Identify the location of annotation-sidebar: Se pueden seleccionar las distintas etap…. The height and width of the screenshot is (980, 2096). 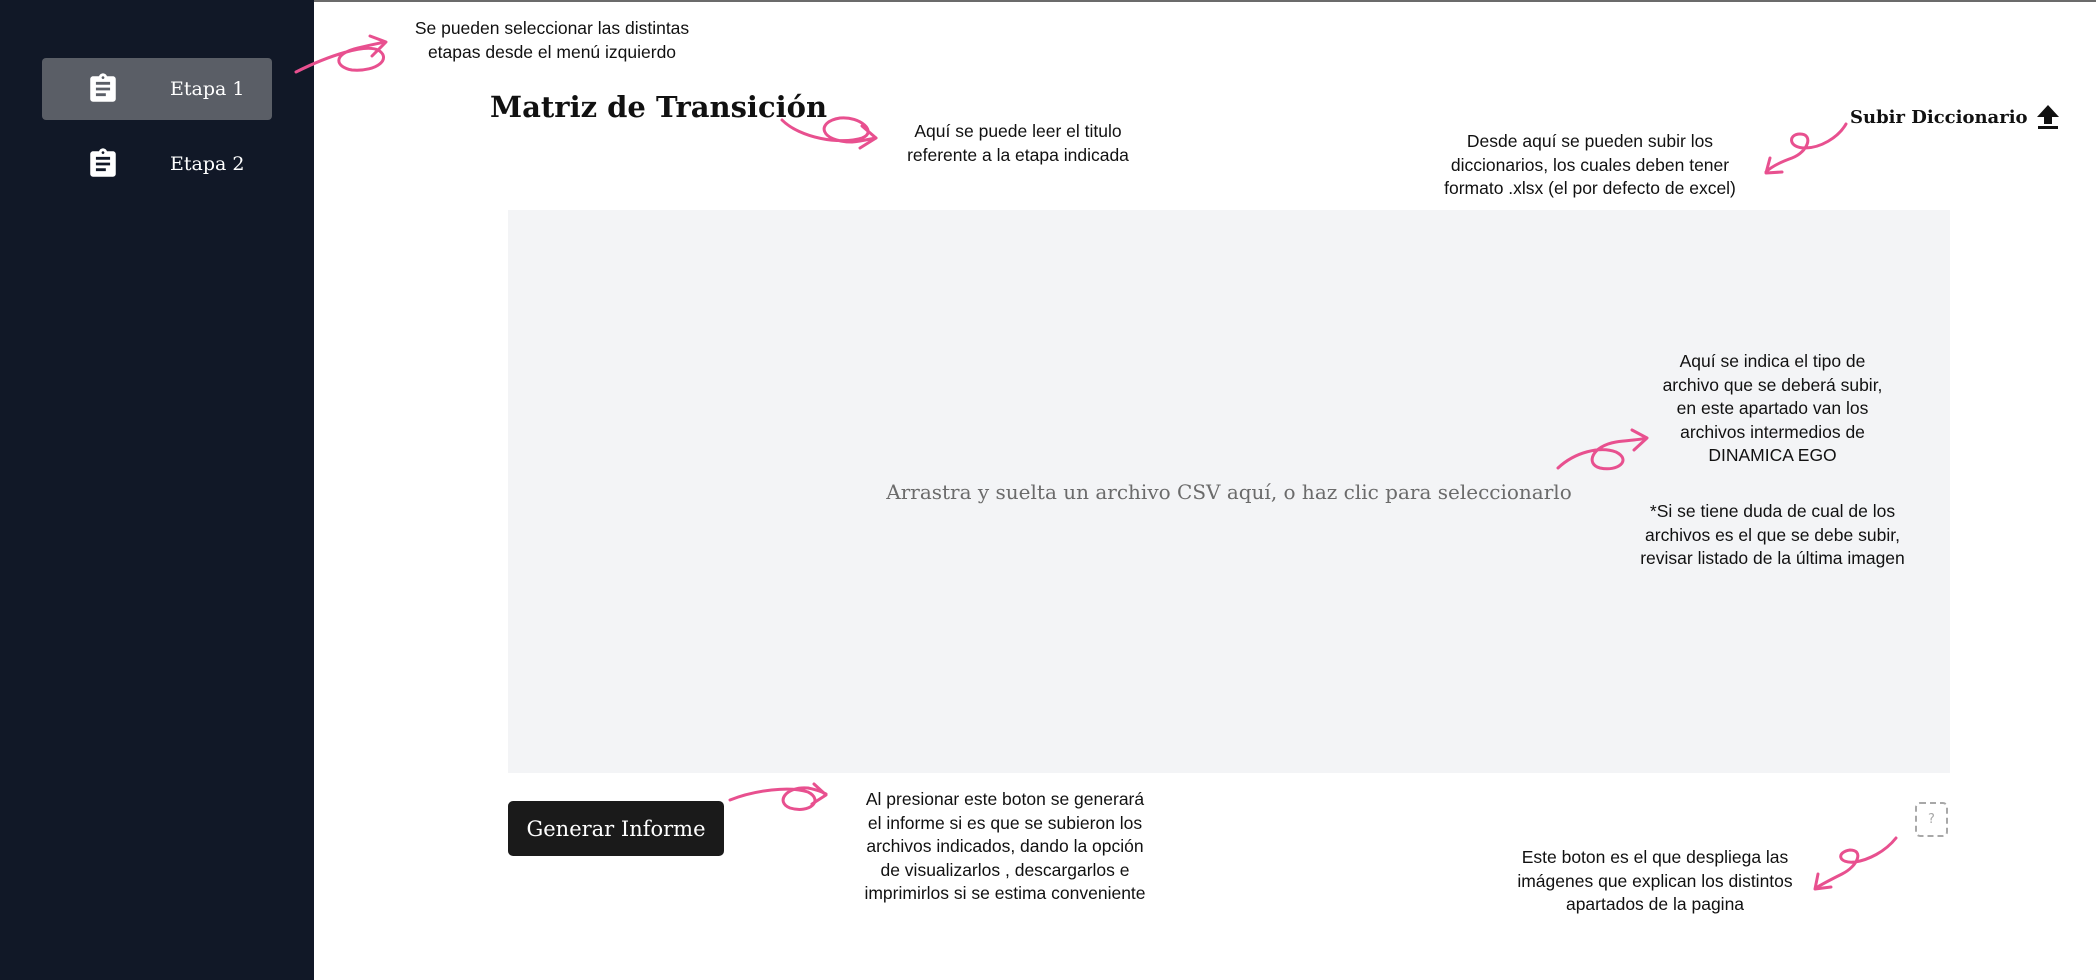
(552, 40).